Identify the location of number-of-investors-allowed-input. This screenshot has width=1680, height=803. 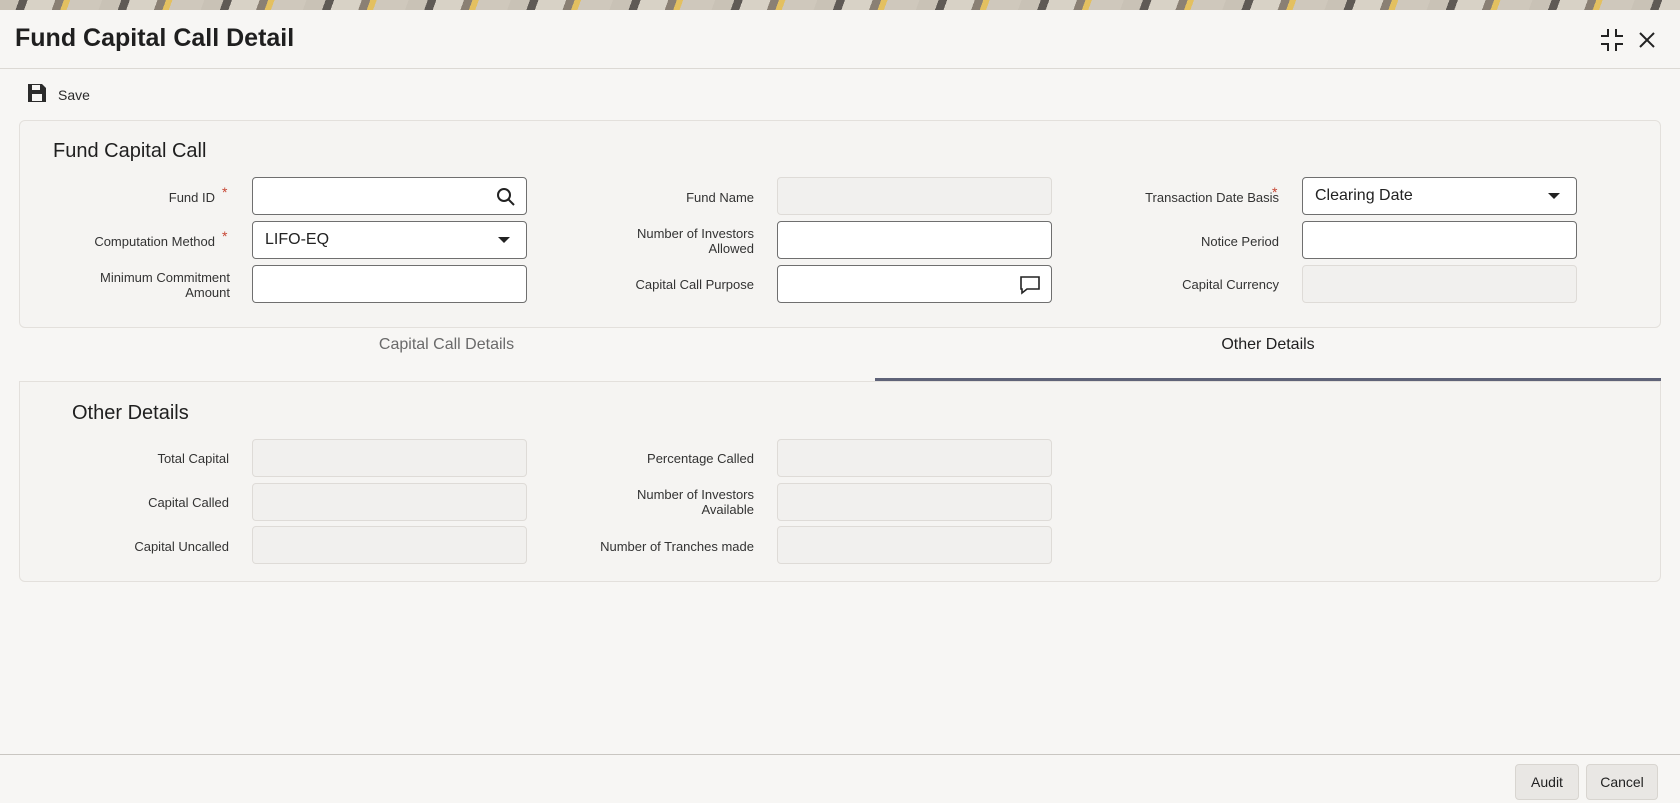
(914, 240).